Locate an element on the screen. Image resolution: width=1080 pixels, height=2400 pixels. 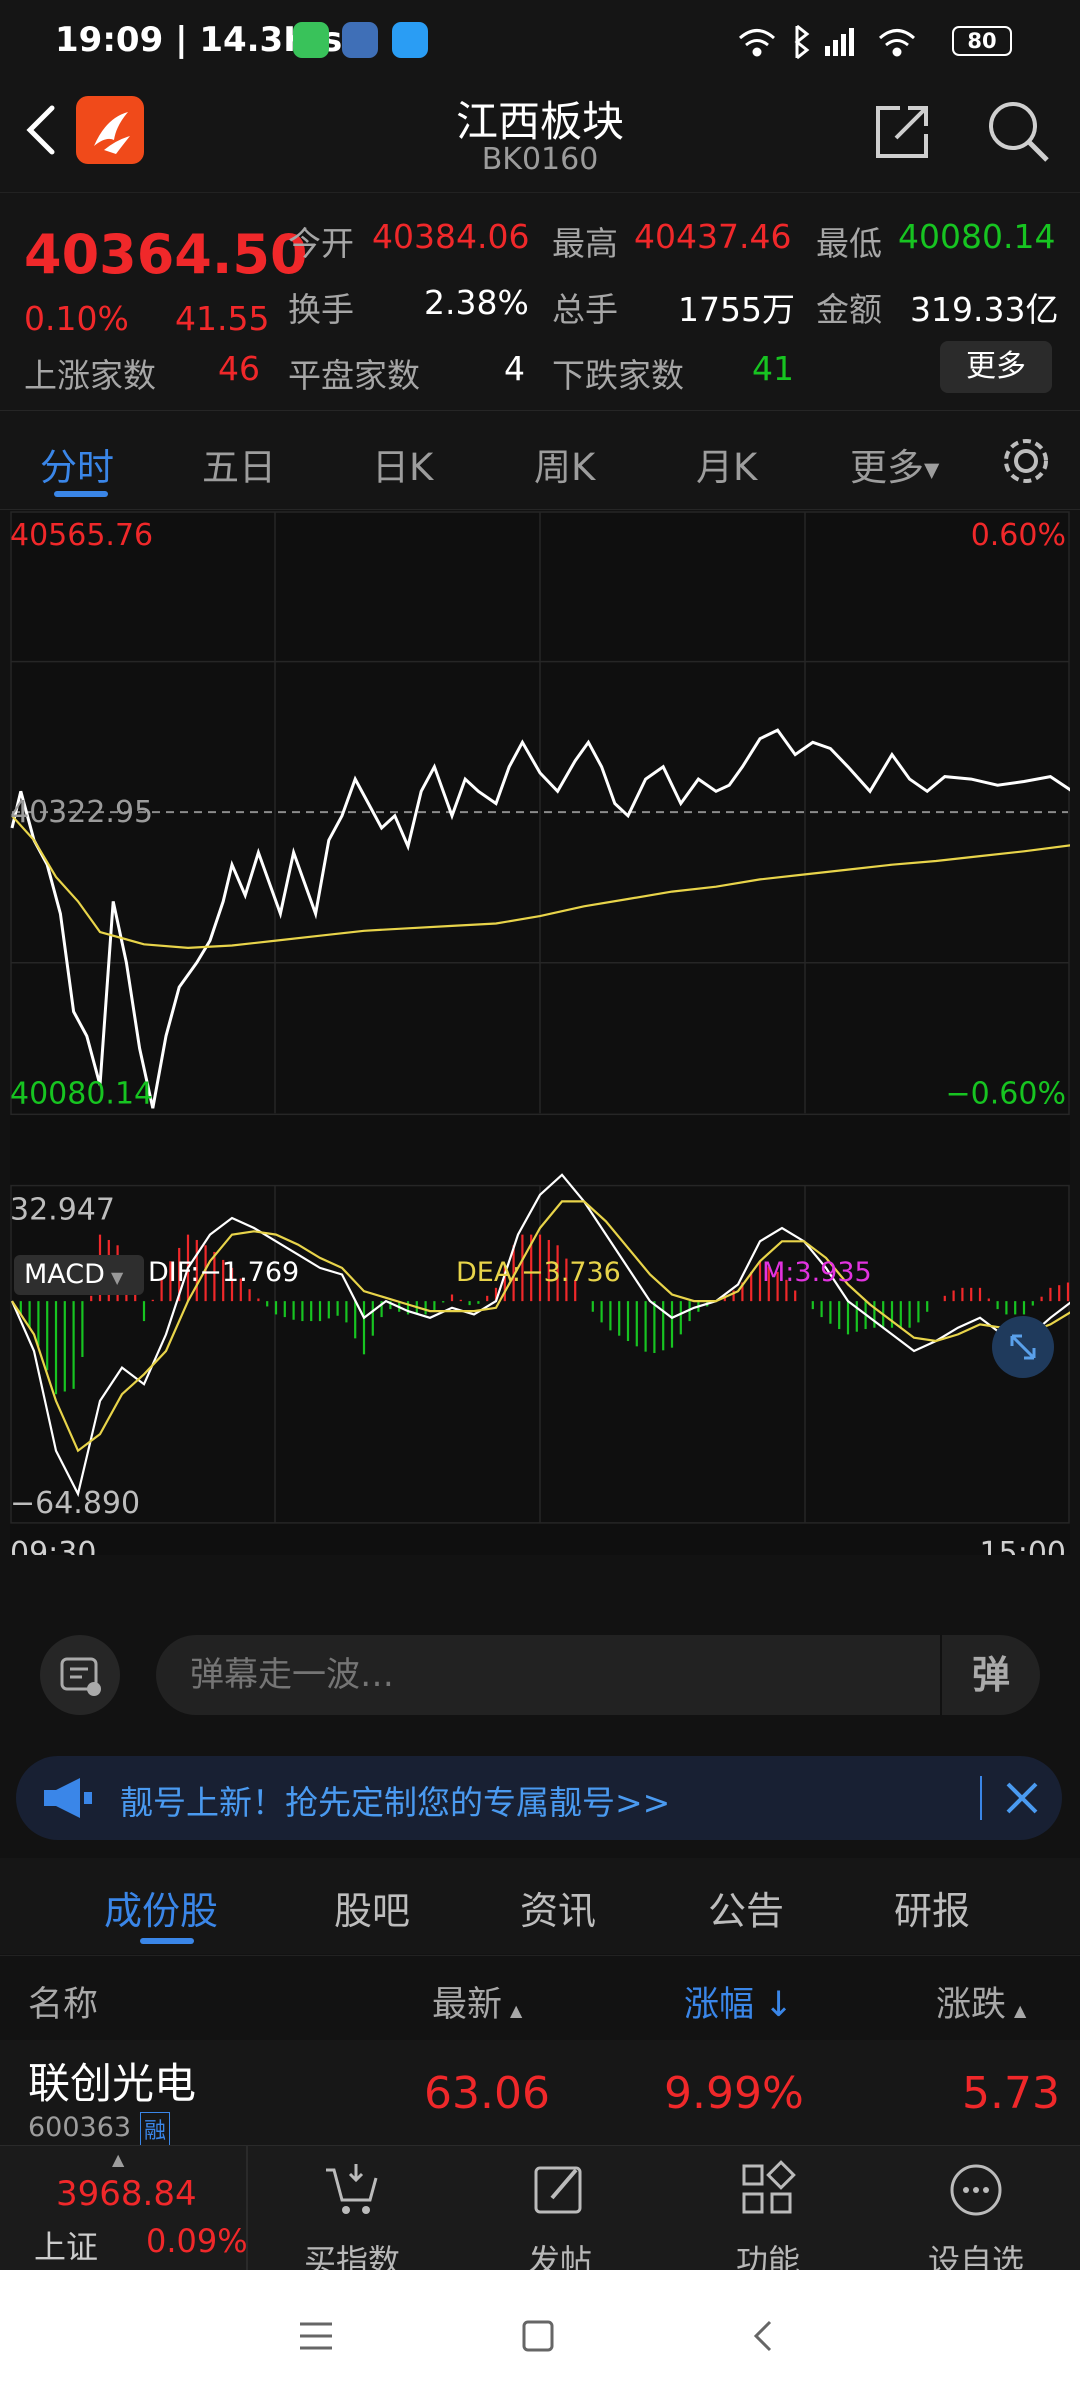
status-bar: 19:09 | 14.3K/s 80 is located at coordinates (540, 41).